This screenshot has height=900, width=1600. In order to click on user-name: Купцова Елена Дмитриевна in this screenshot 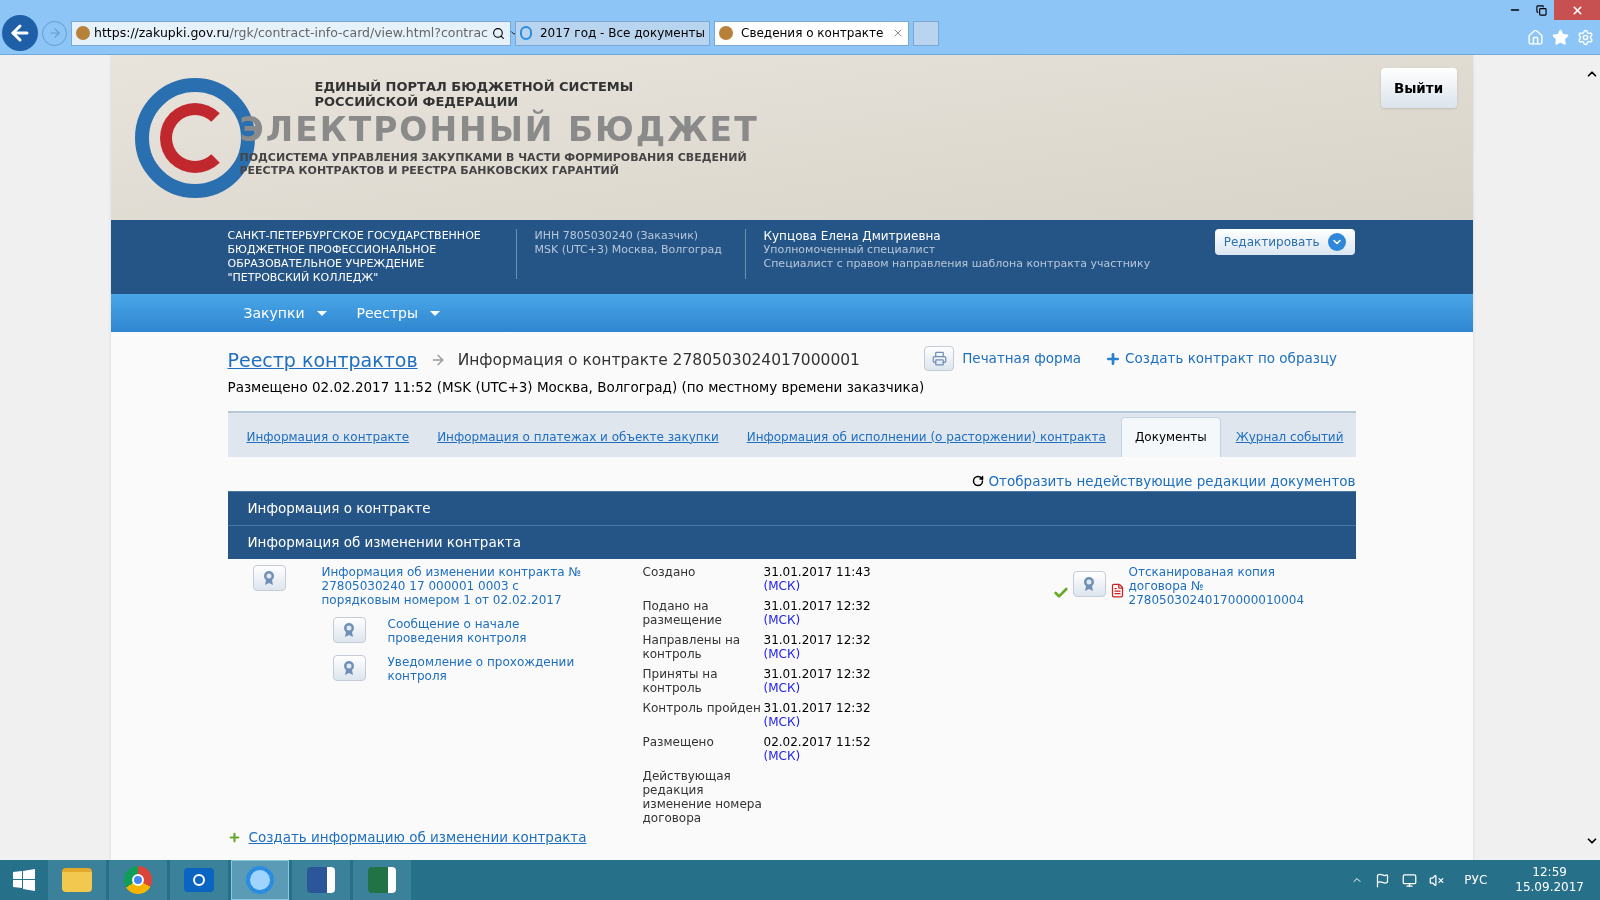, I will do `click(852, 236)`.